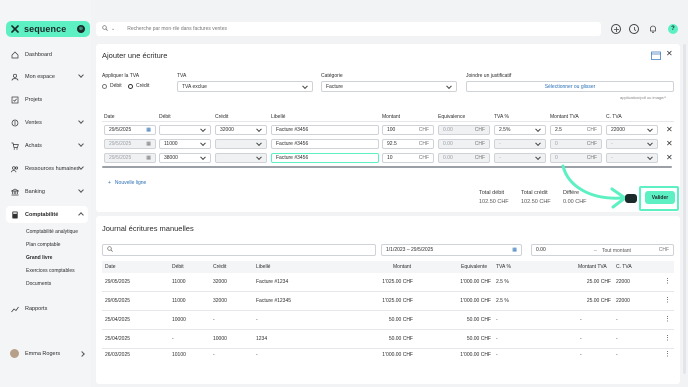 This screenshot has height=387, width=688. Describe the element at coordinates (558, 130) in the screenshot. I see `montant-tva-value: 2.5` at that location.